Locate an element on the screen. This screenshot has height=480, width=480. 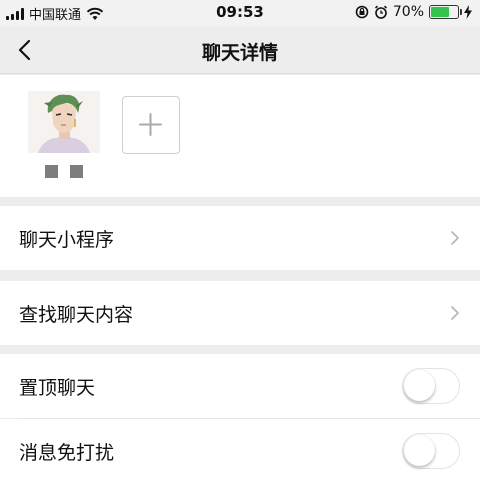
pin-chat-toggle is located at coordinates (431, 386).